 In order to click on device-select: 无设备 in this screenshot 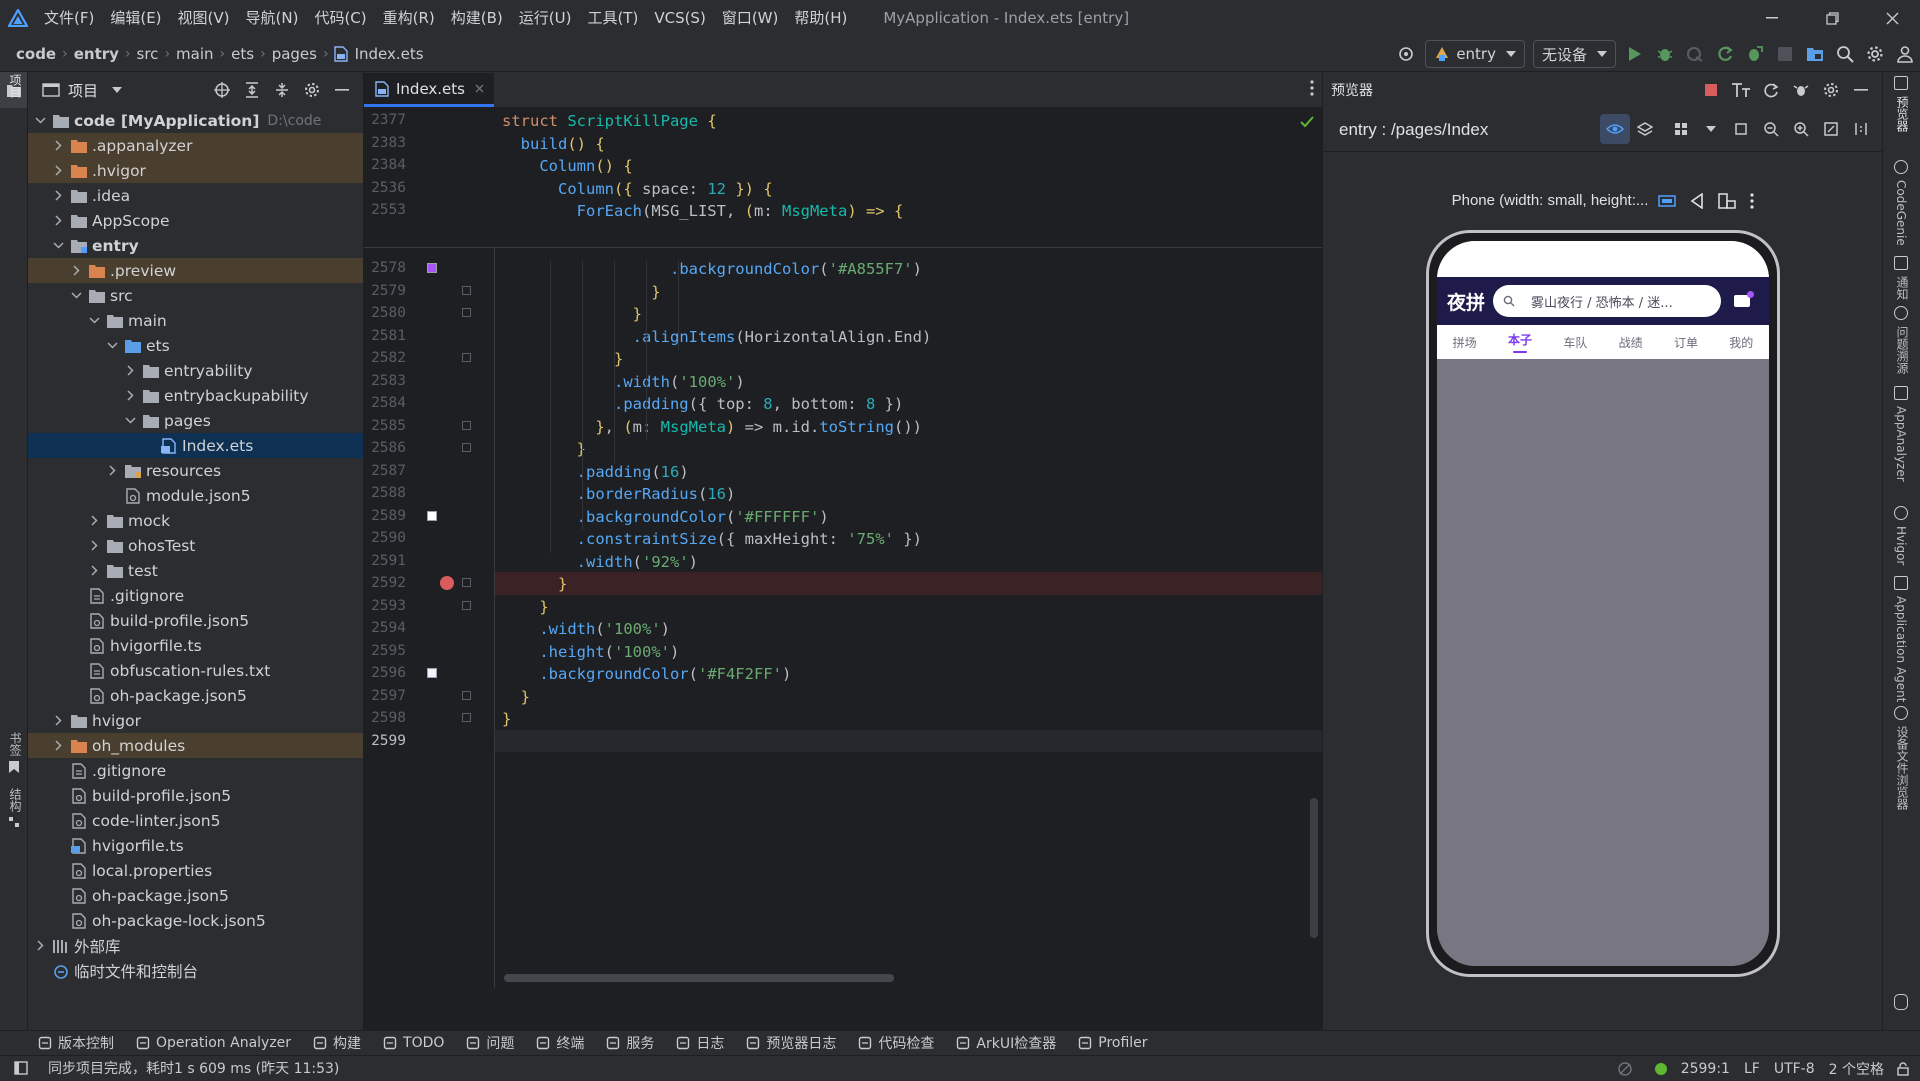, I will do `click(1574, 54)`.